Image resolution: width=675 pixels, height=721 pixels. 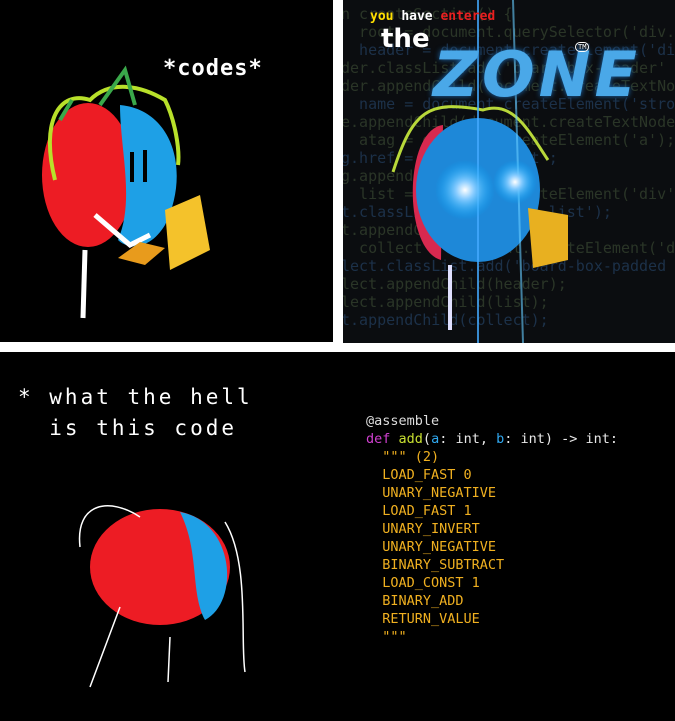 I want to click on bytecode-op: BINARY_SUBTRACT, so click(x=435, y=565).